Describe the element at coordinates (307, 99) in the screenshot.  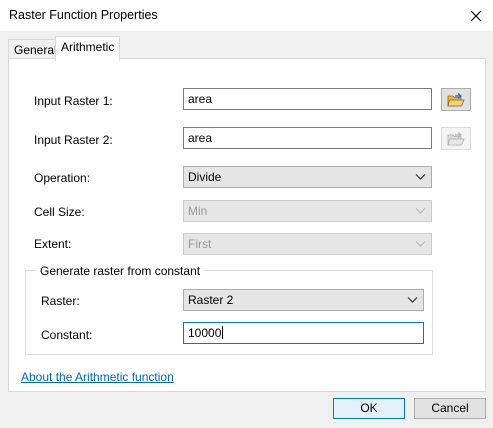
I see `input-raster-1-field: area` at that location.